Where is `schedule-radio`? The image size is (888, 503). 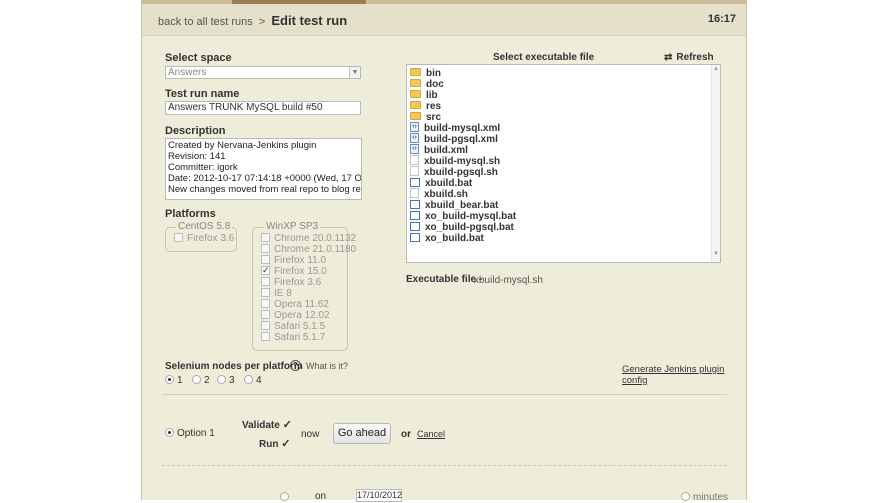
schedule-radio is located at coordinates (286, 497).